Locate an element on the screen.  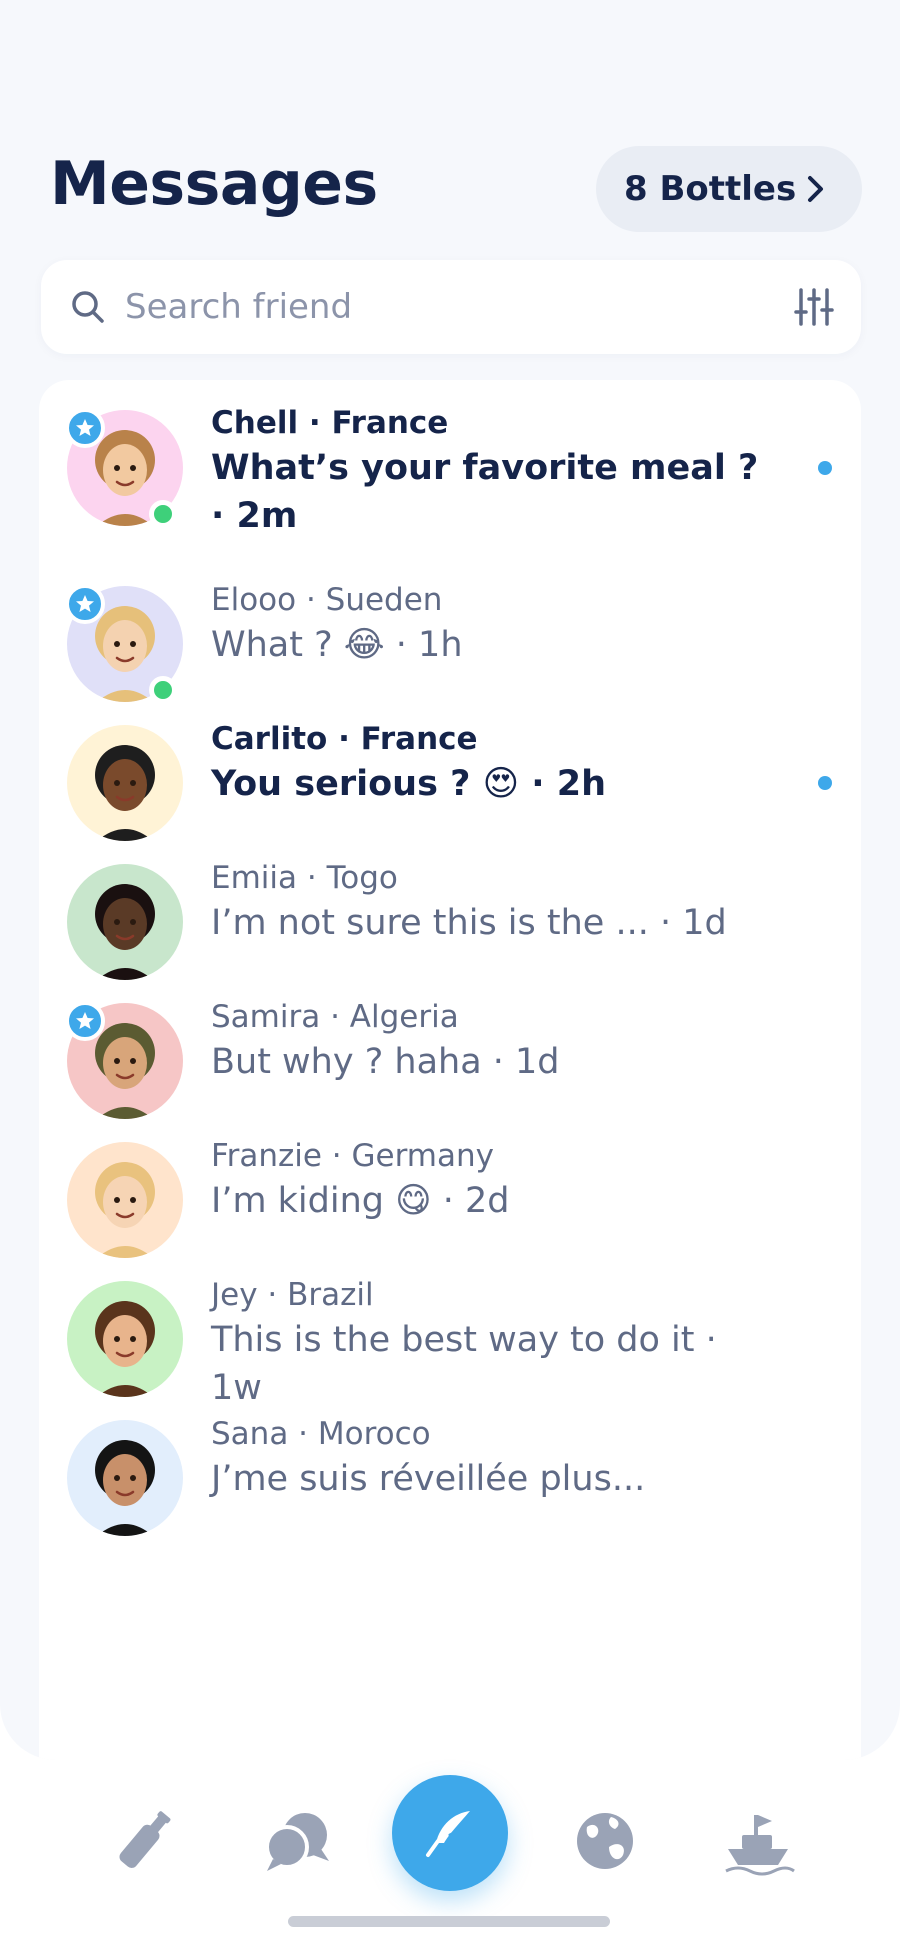
conversation-row: Carlito · France You serious ? 😍 · 2h is located at coordinates (450, 772).